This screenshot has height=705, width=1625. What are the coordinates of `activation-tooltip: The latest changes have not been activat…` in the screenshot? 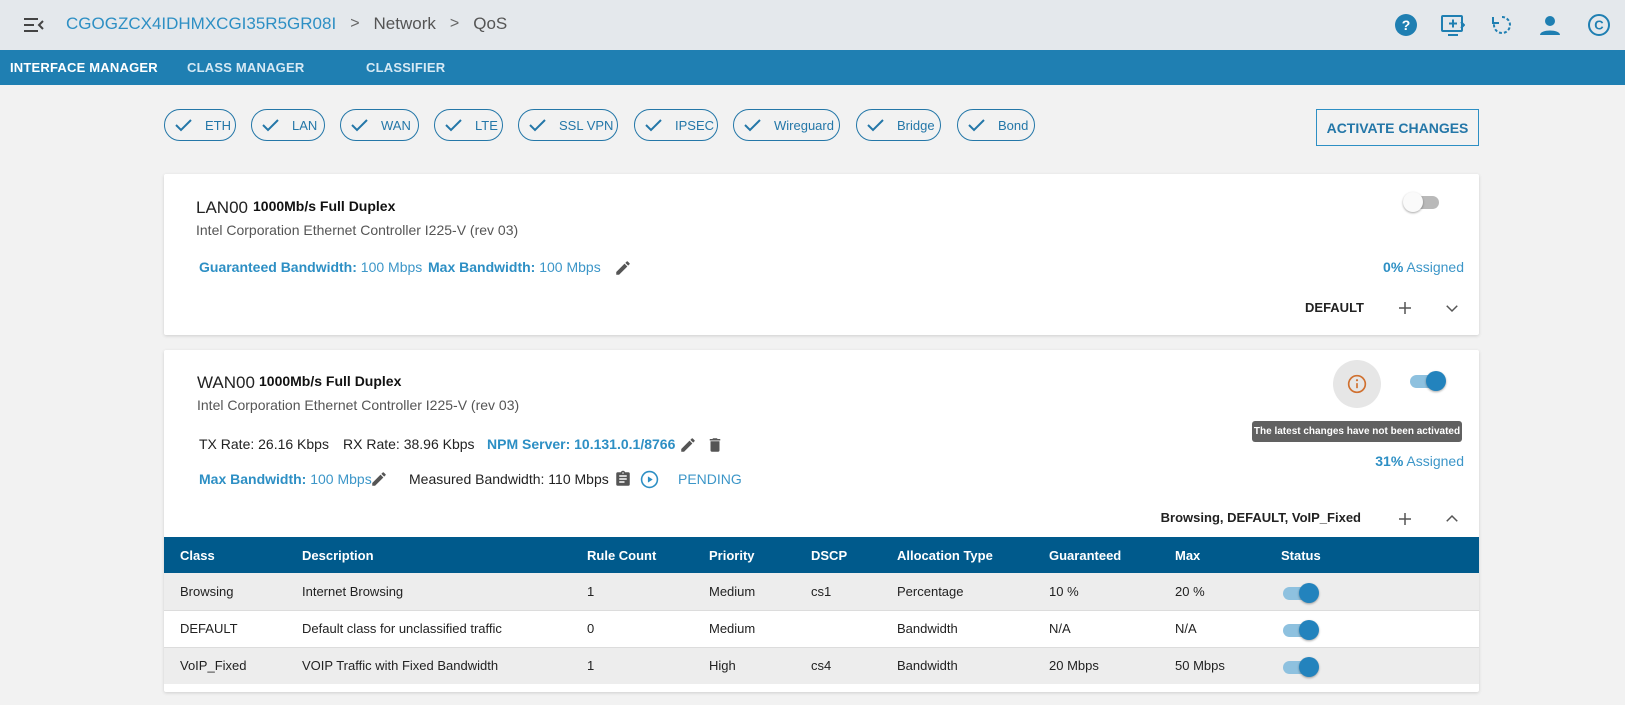 It's located at (1357, 431).